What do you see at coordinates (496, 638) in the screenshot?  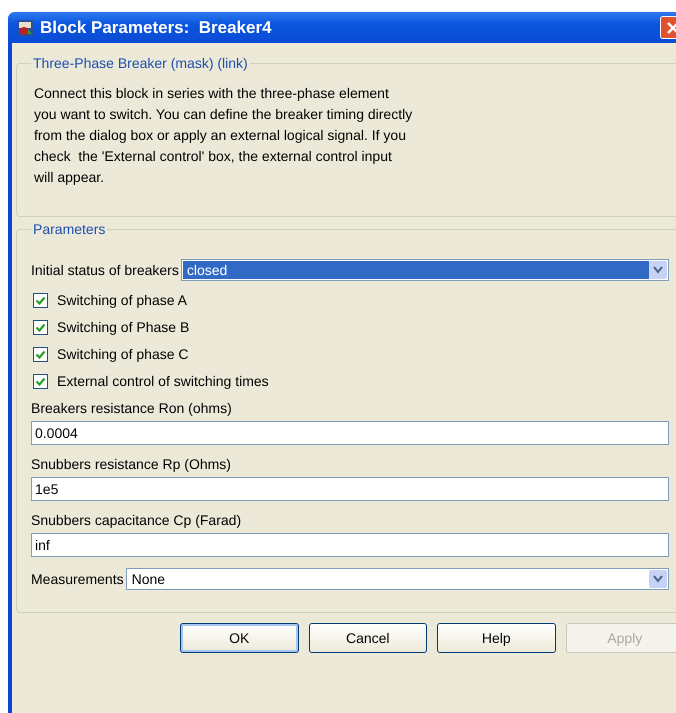 I see `dialog-button: Help` at bounding box center [496, 638].